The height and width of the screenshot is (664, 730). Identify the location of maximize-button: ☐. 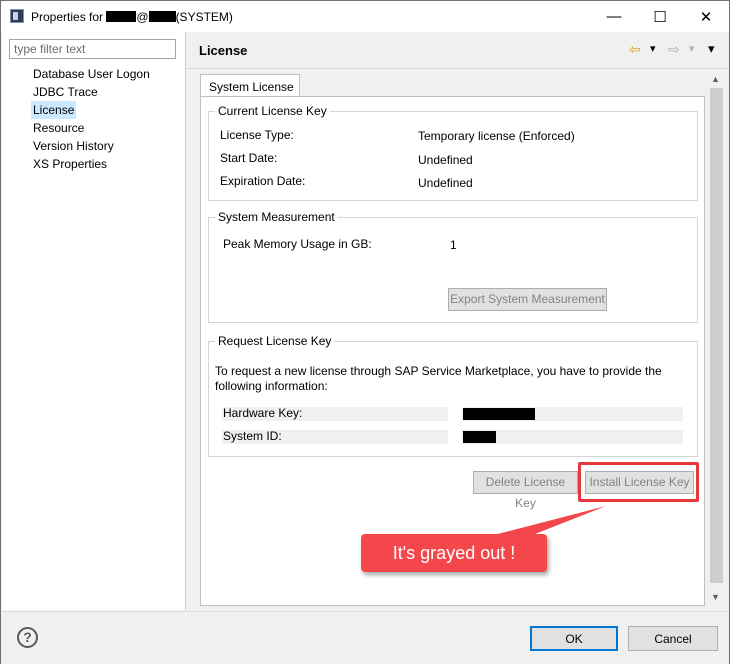
(660, 16).